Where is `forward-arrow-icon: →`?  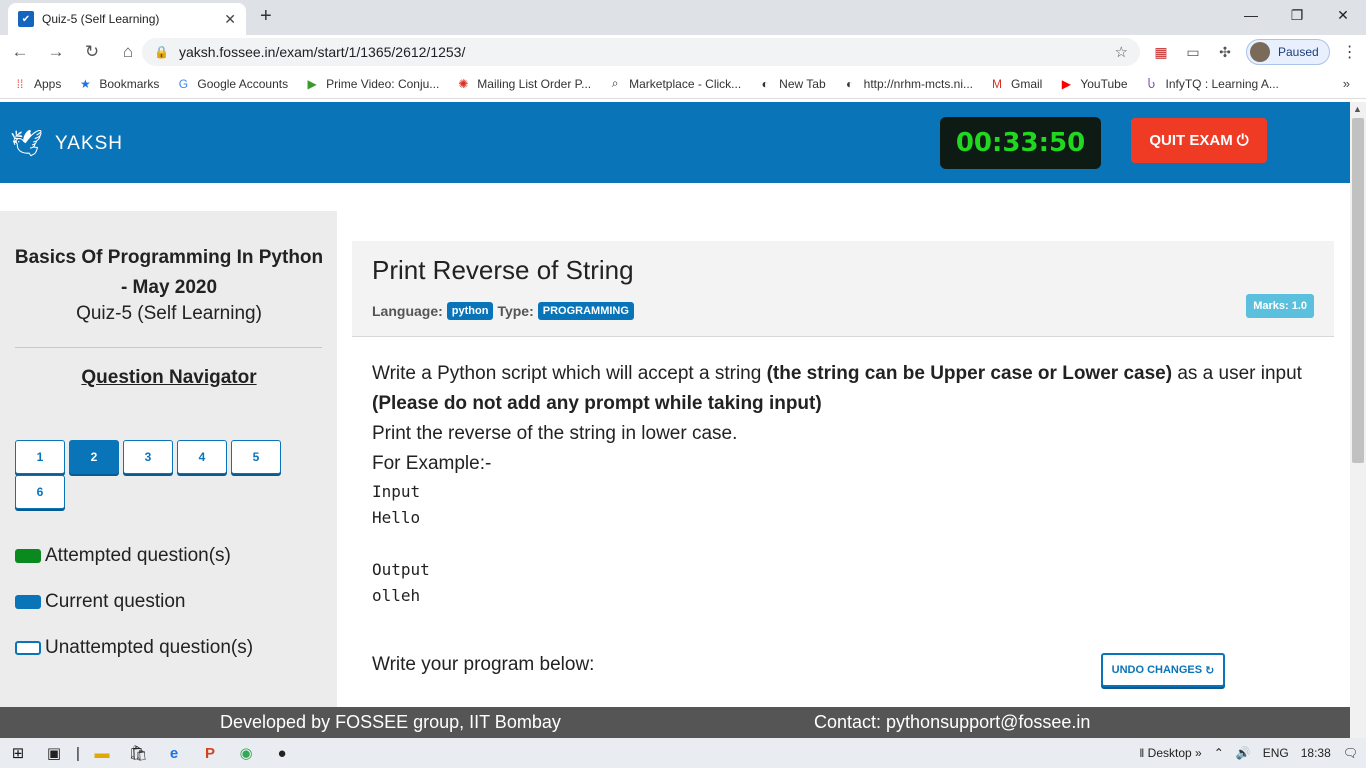 forward-arrow-icon: → is located at coordinates (56, 52).